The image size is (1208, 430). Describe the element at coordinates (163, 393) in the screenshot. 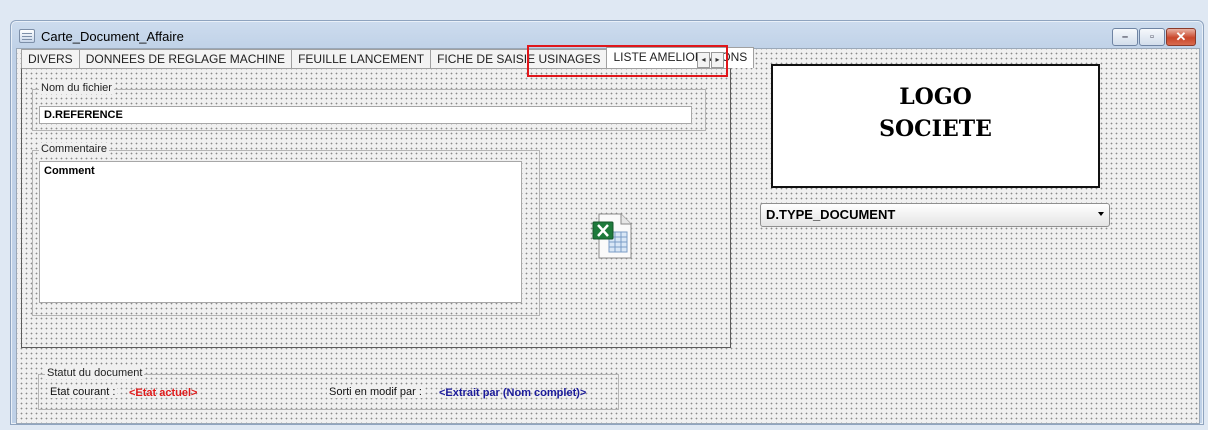

I see `etat-courant-value: <Etat actuel>` at that location.